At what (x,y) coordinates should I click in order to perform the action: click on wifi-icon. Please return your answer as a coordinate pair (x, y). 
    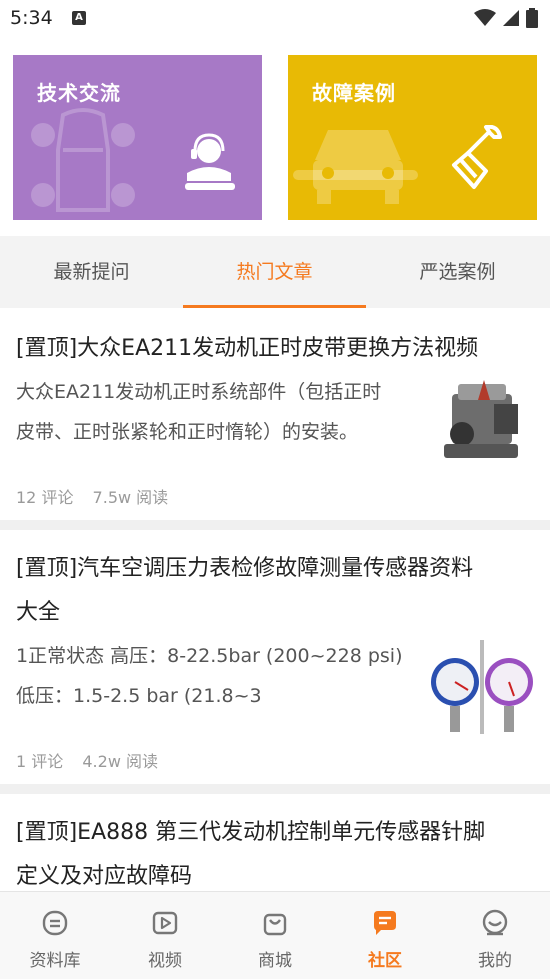
    Looking at the image, I should click on (485, 17).